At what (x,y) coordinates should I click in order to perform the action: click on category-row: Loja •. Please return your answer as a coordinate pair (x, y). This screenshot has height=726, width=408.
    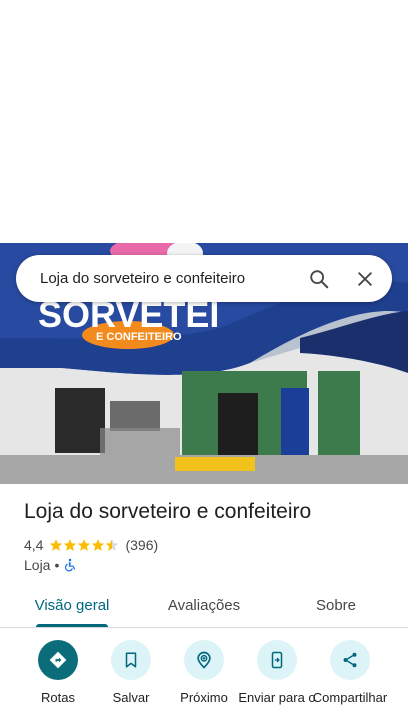
    Looking at the image, I should click on (50, 565).